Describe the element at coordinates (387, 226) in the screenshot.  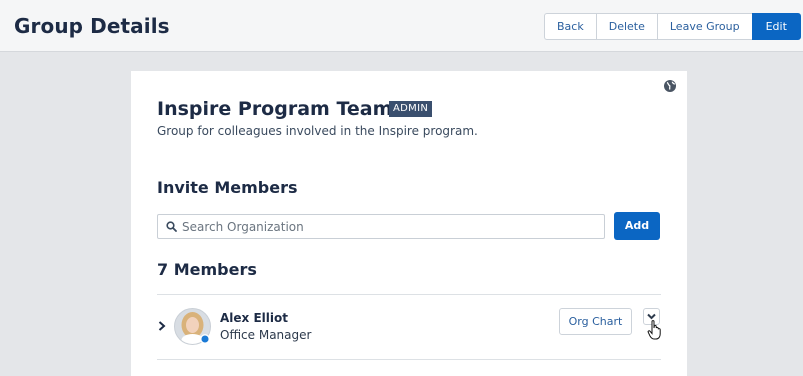
I see `search-input` at that location.